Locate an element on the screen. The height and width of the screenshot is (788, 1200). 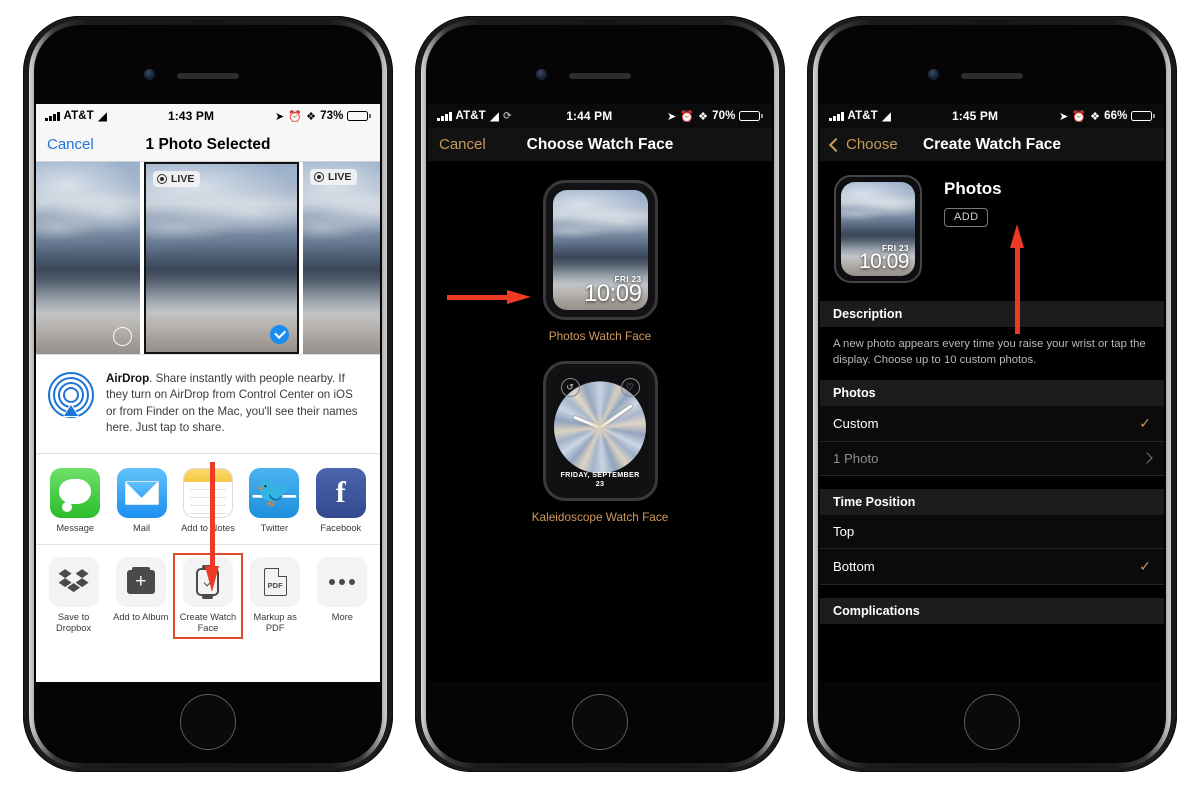
row-photo-count: 1 Photo is located at coordinates (992, 458).